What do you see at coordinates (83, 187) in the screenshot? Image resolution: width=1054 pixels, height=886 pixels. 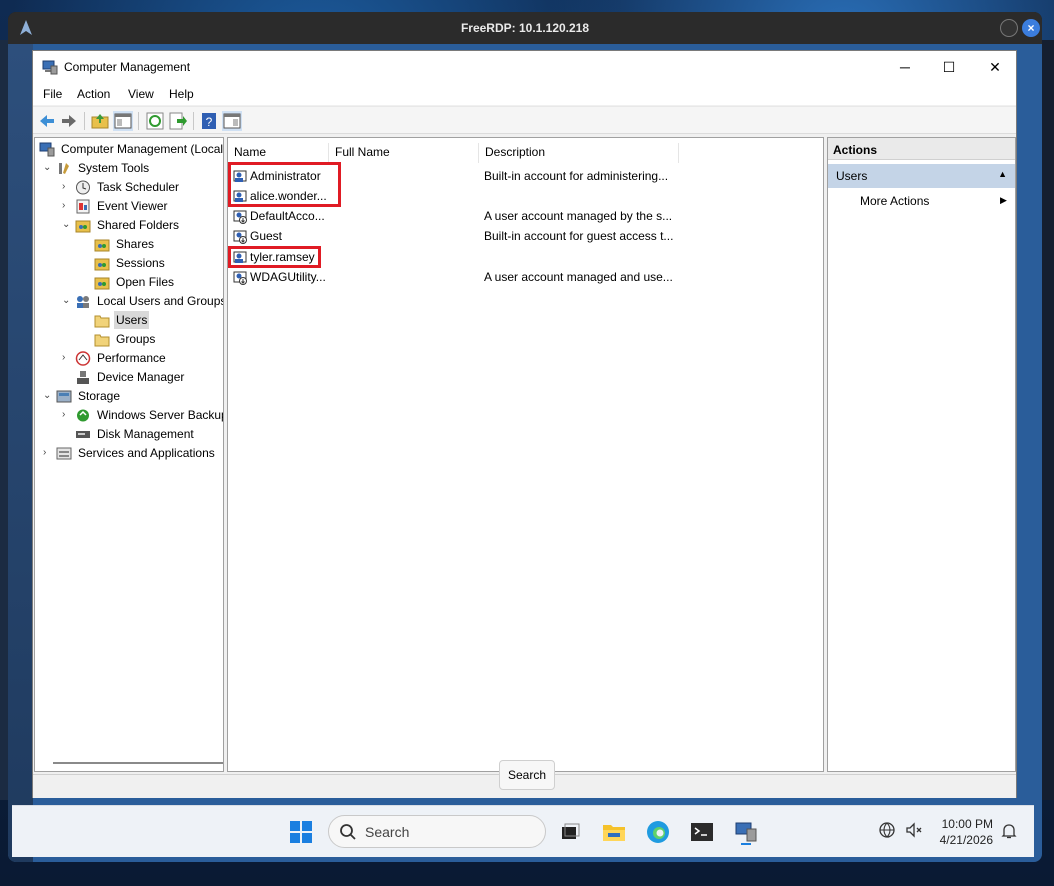 I see `clock-icon` at bounding box center [83, 187].